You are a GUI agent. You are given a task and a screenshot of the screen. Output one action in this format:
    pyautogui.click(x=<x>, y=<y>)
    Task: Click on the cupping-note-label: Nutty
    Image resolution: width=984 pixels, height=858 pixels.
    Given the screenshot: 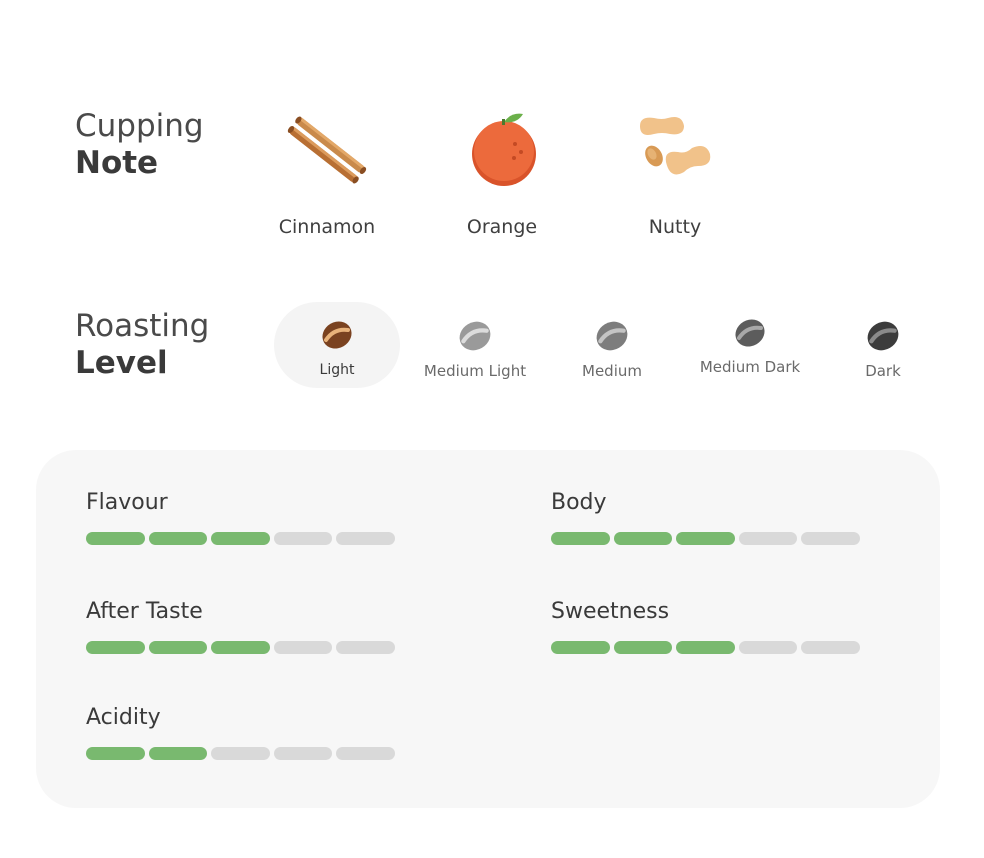 What is the action you would take?
    pyautogui.click(x=675, y=227)
    